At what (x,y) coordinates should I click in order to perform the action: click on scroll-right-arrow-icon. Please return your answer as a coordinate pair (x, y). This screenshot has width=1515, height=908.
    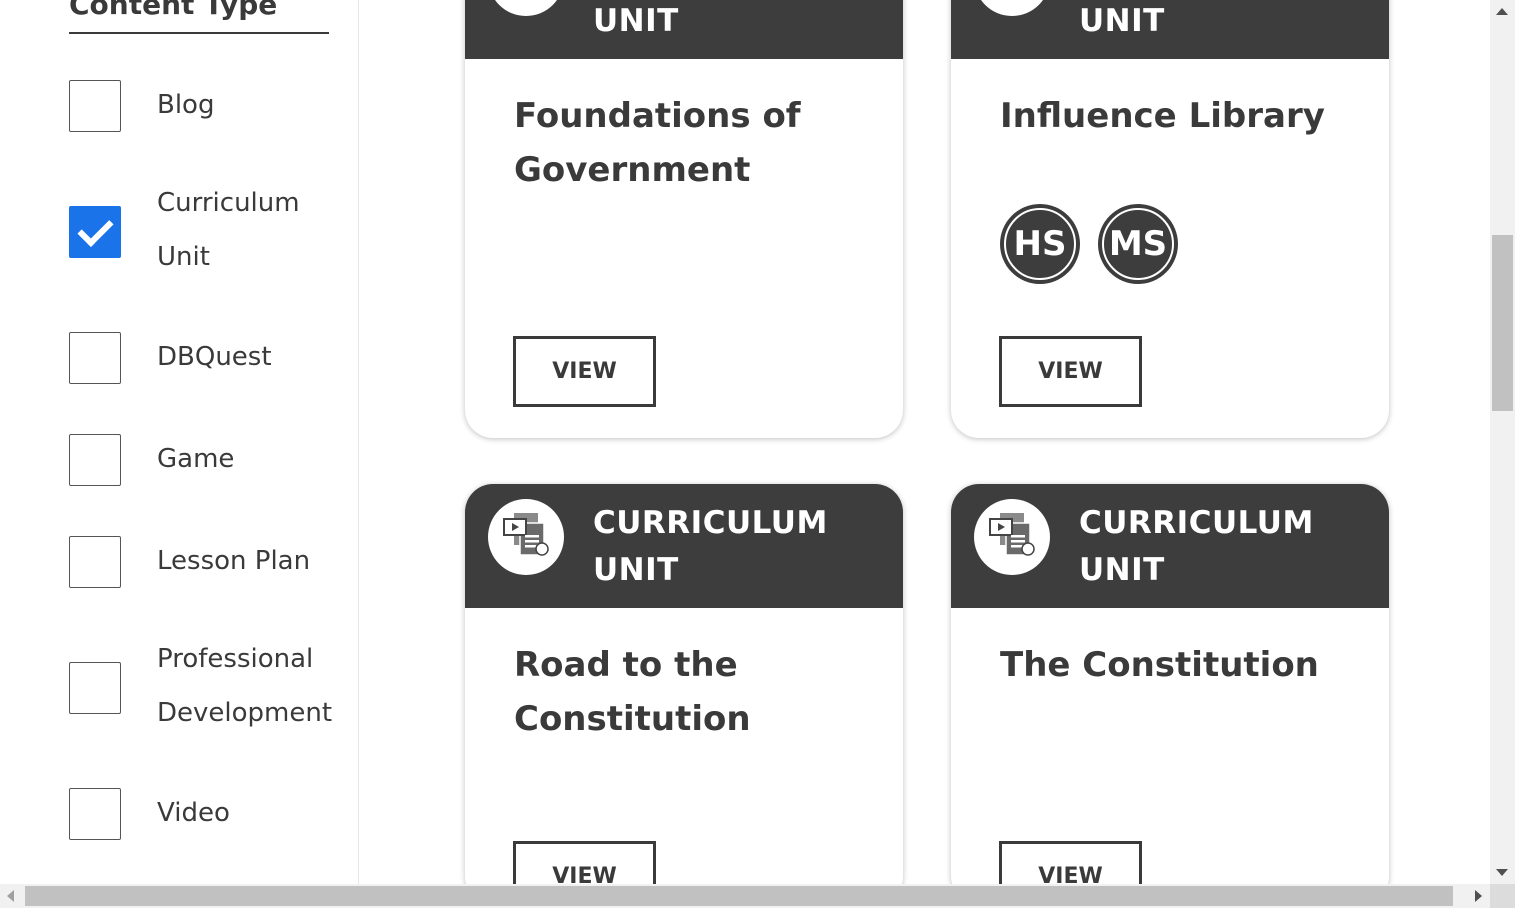
    Looking at the image, I should click on (1478, 896).